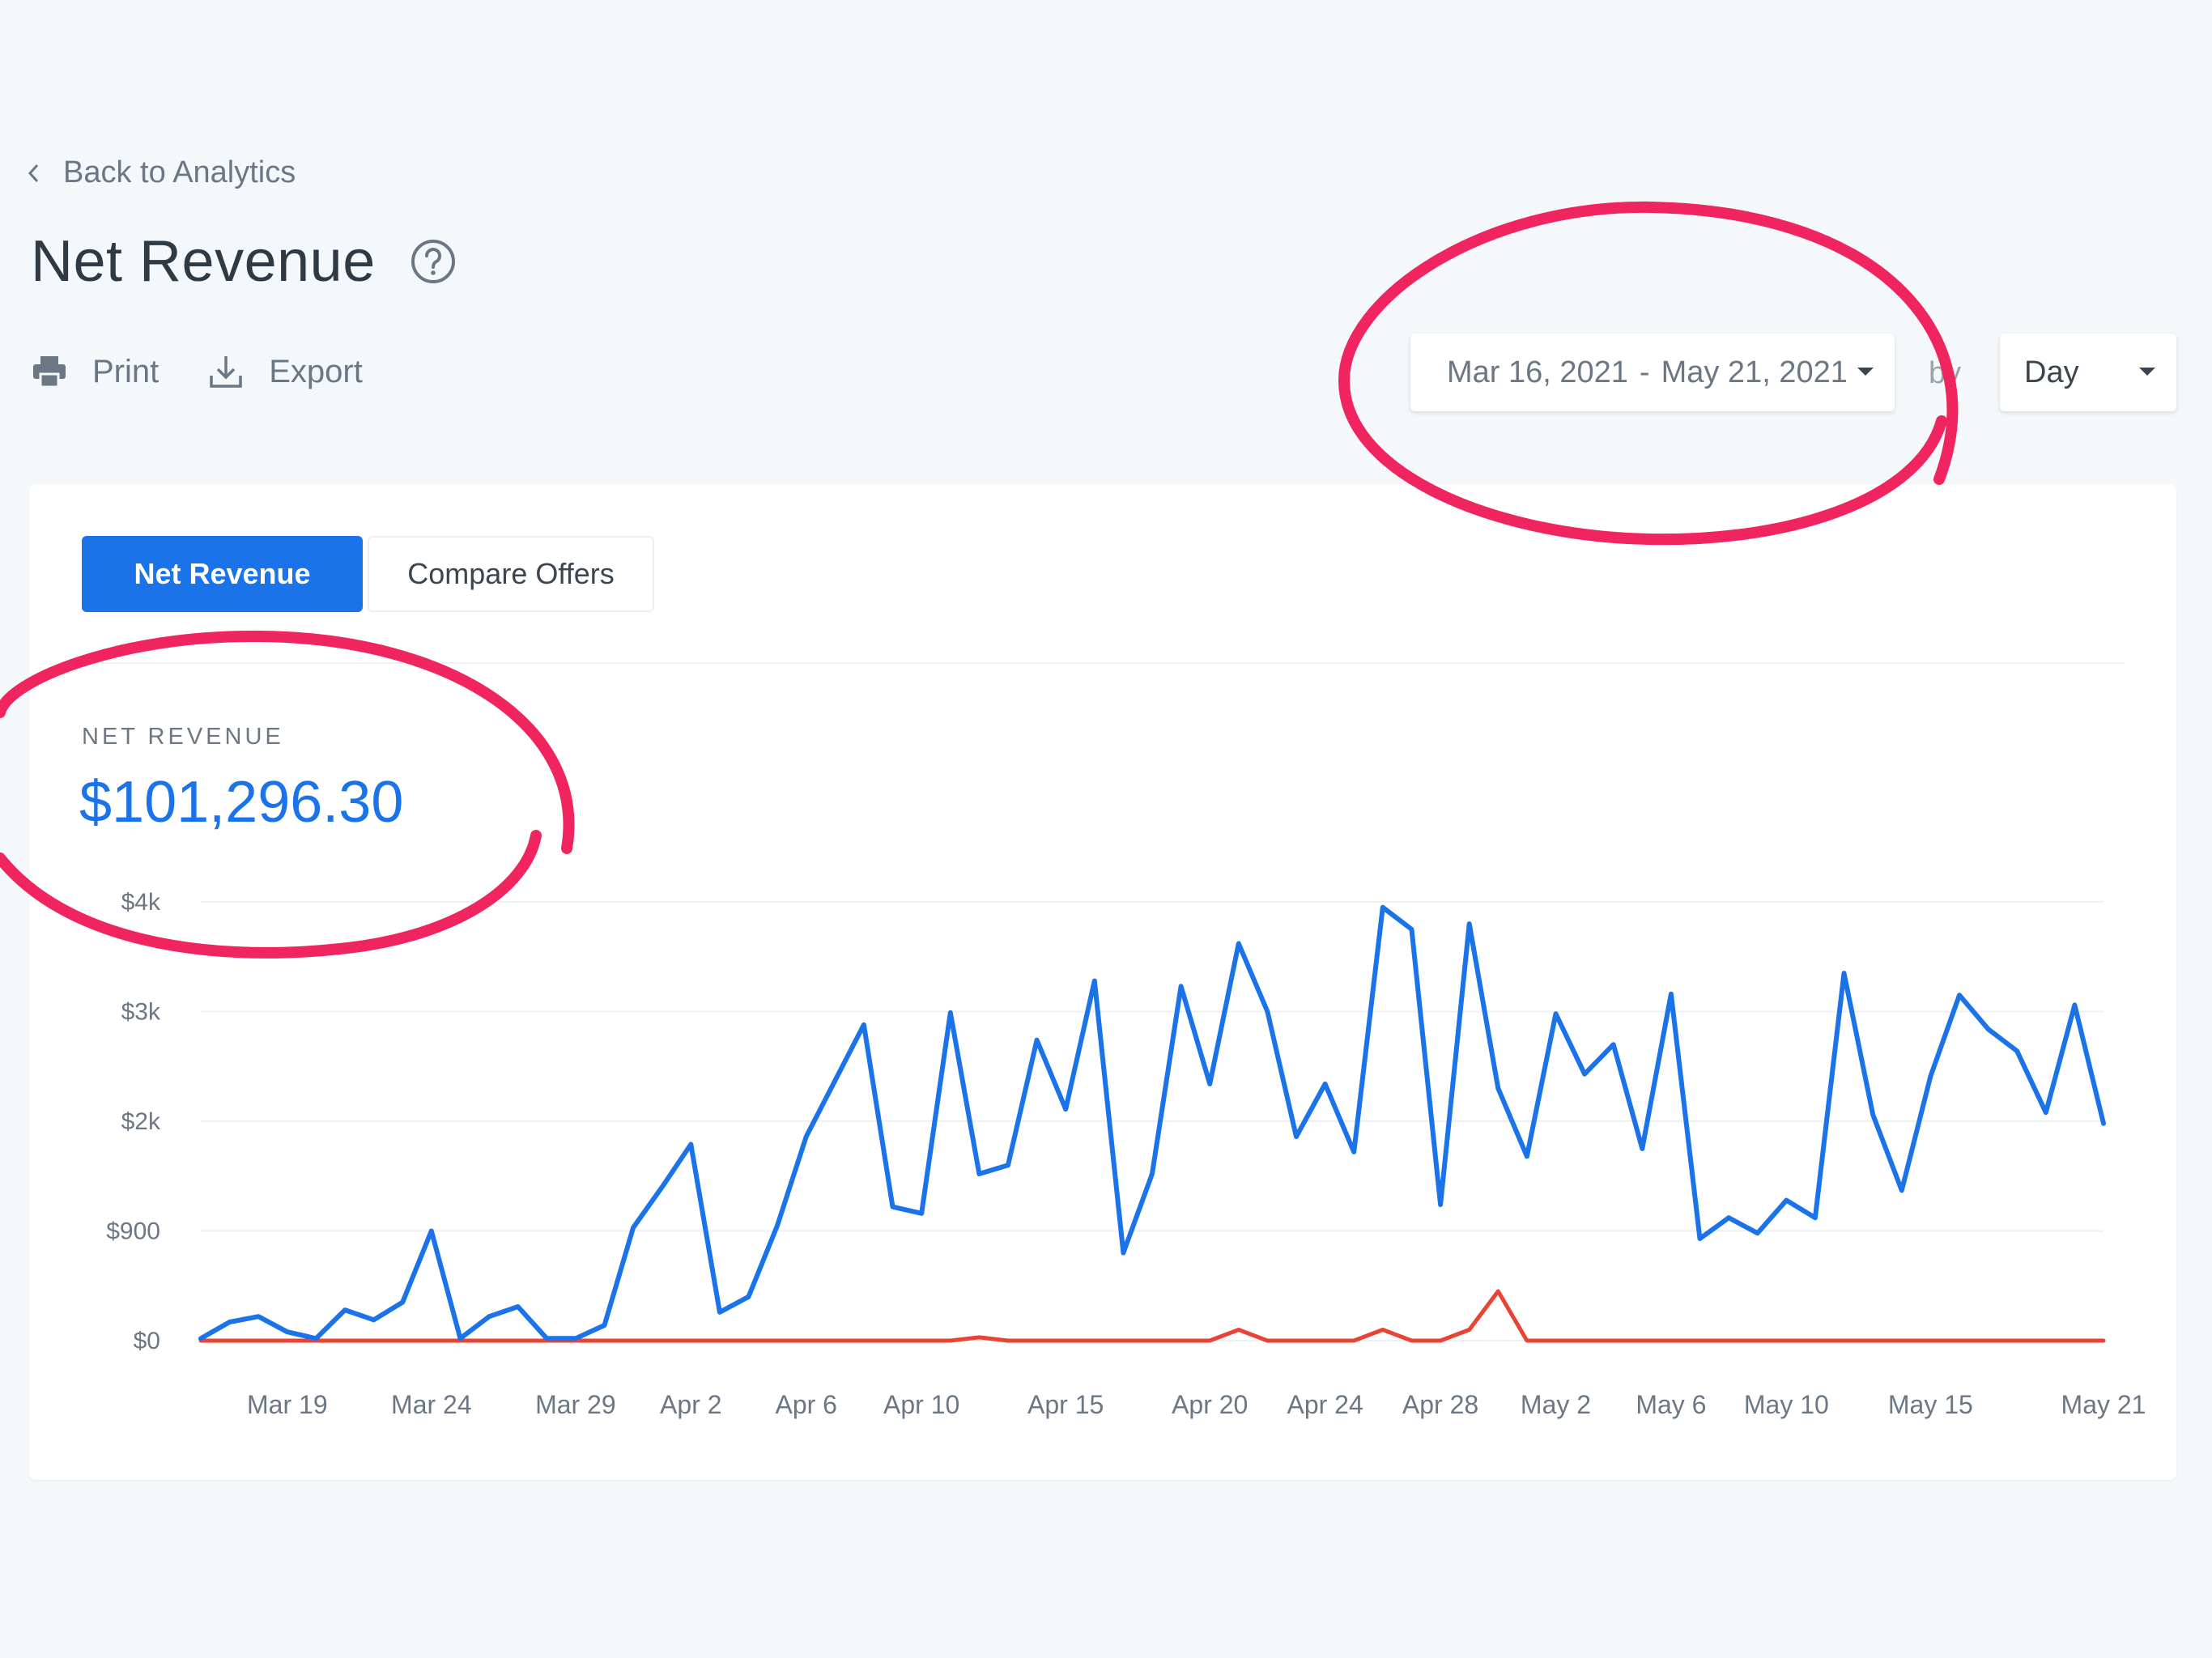  What do you see at coordinates (431, 1404) in the screenshot?
I see `x-tick-label: Mar 24` at bounding box center [431, 1404].